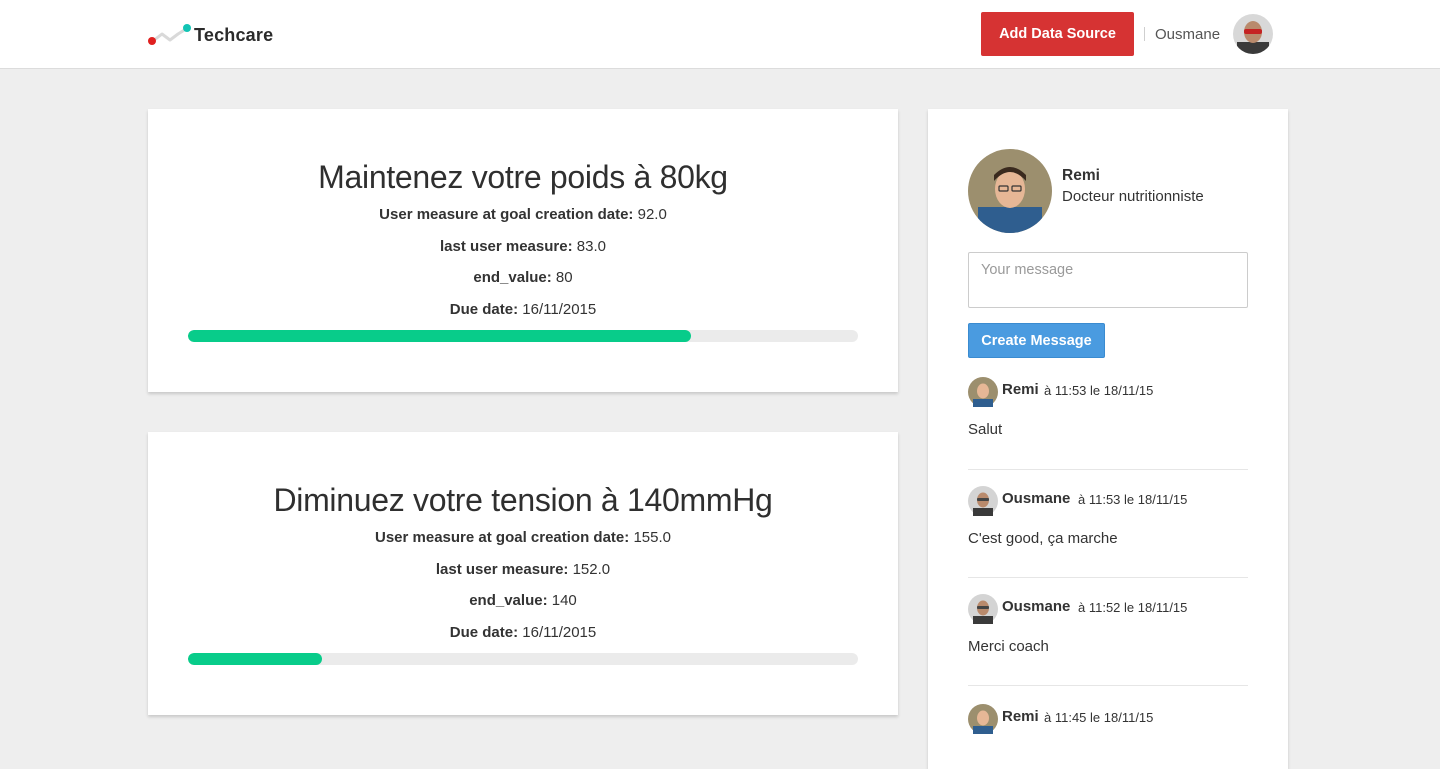  I want to click on message-item: Ousmane à 11:52 le 18/11/15 Merci coach, so click(1108, 624).